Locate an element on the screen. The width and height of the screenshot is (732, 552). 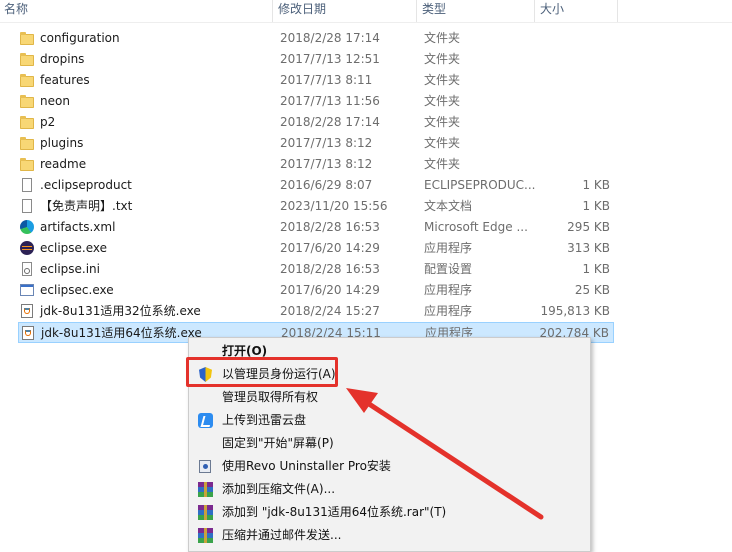
file-date: 2017/7/13 12:51 is located at coordinates (330, 59).